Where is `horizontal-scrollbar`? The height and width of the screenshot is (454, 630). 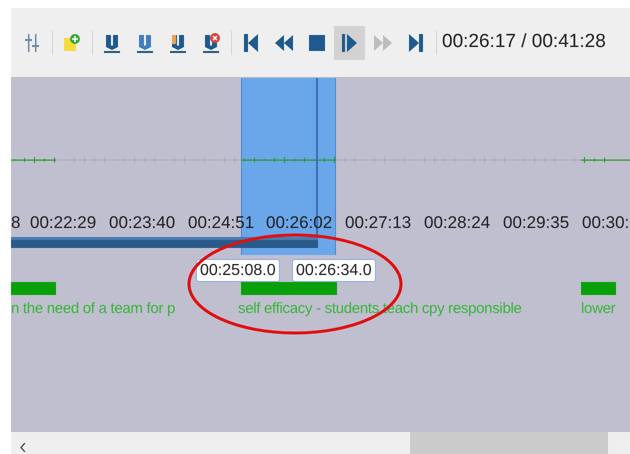 horizontal-scrollbar is located at coordinates (320, 443).